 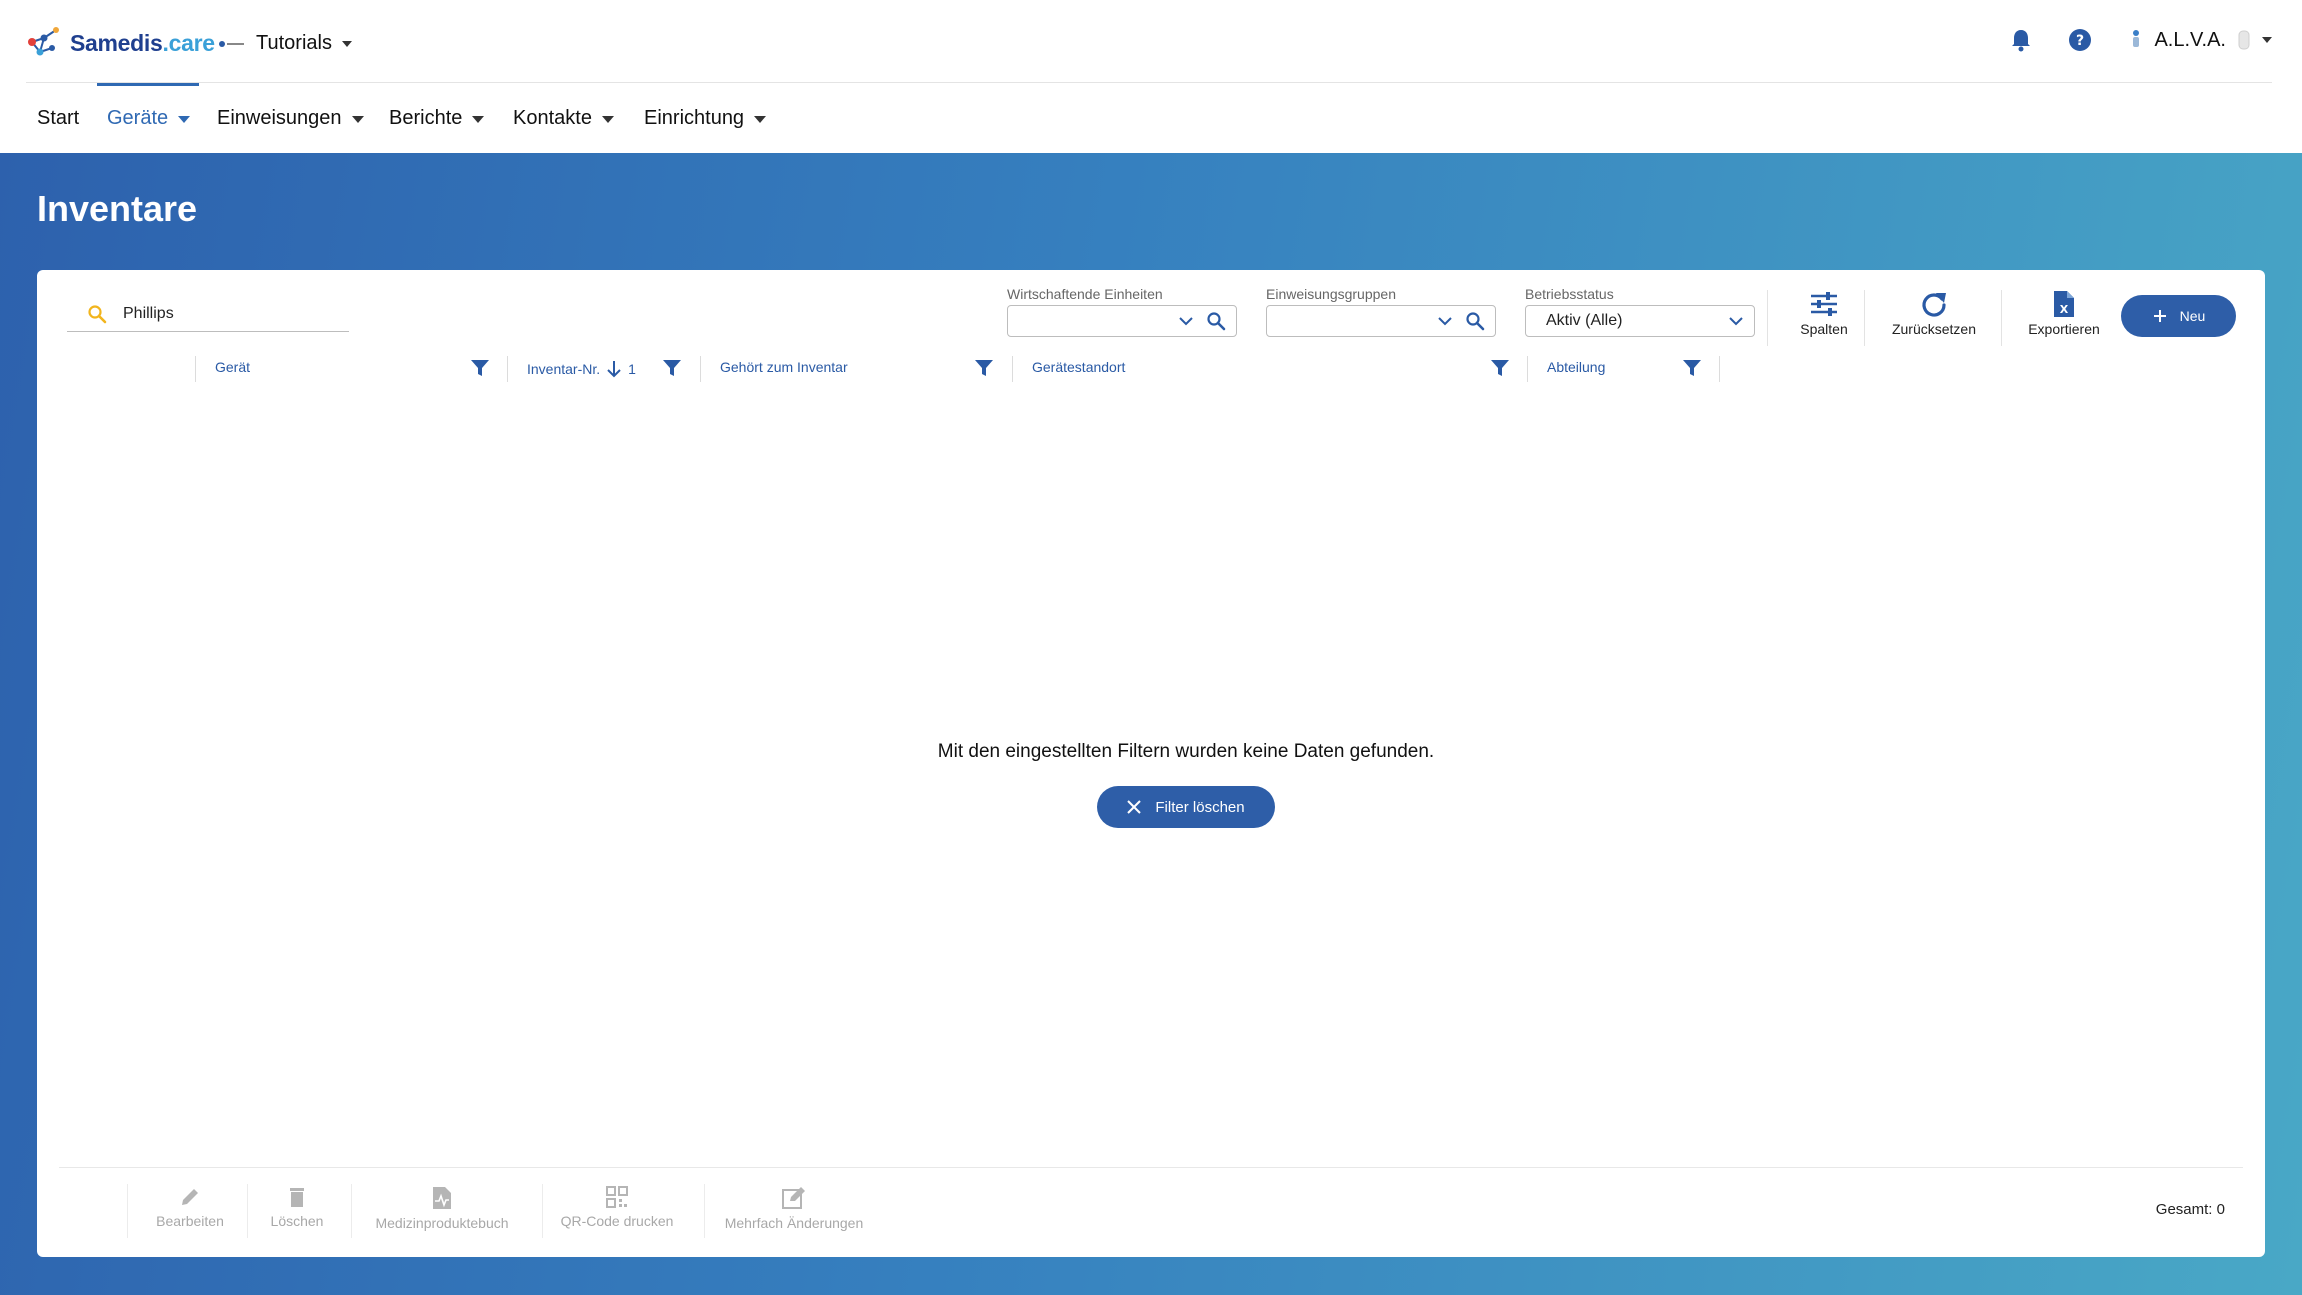 I want to click on column-header-geraet: Gerät, so click(x=232, y=367).